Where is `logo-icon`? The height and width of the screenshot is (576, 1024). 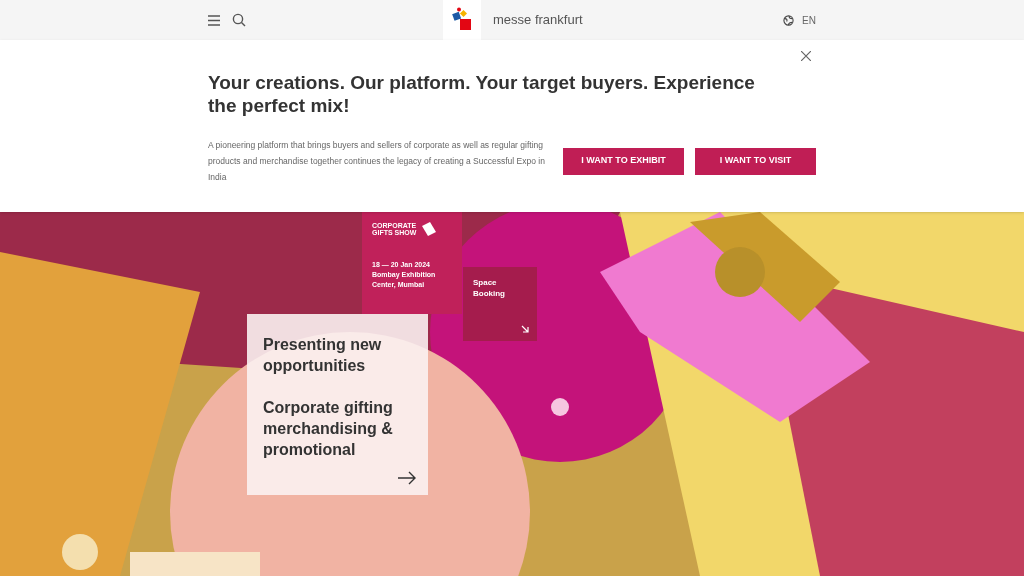
logo-icon is located at coordinates (462, 20).